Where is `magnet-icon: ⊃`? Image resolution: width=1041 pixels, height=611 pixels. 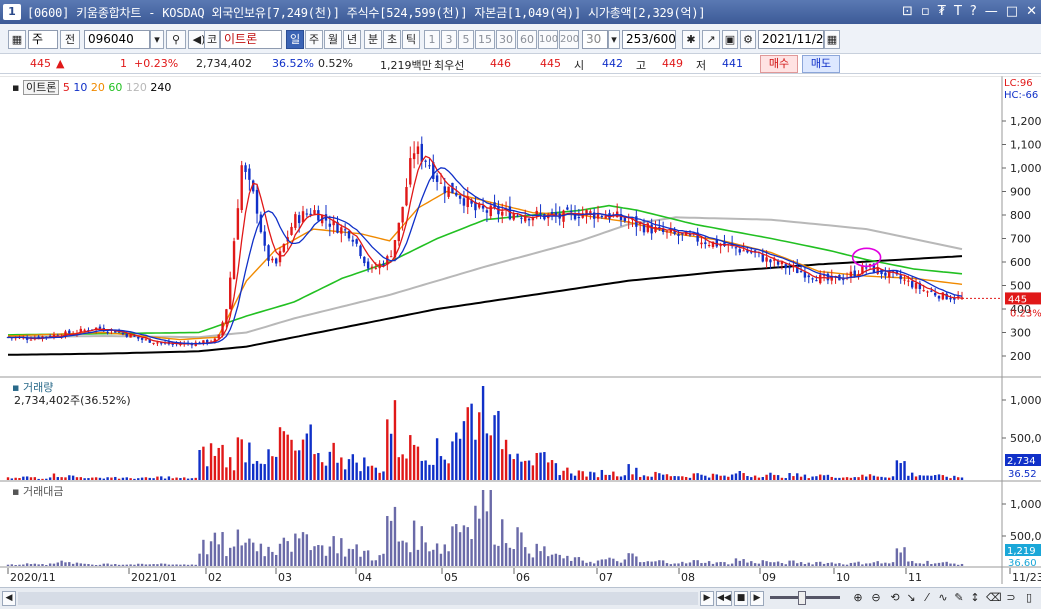 magnet-icon: ⊃ is located at coordinates (1011, 598).